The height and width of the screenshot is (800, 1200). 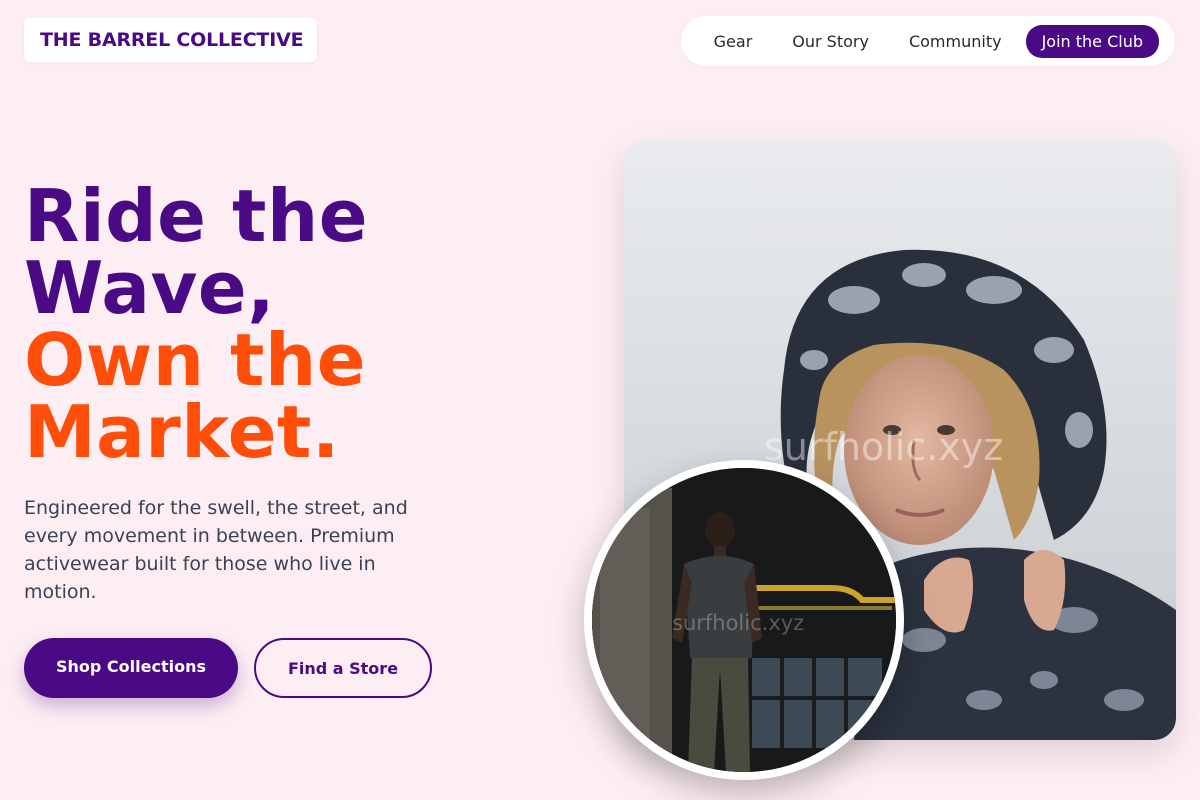 I want to click on circle-image-watermark: surfholic.xyz, so click(x=738, y=623).